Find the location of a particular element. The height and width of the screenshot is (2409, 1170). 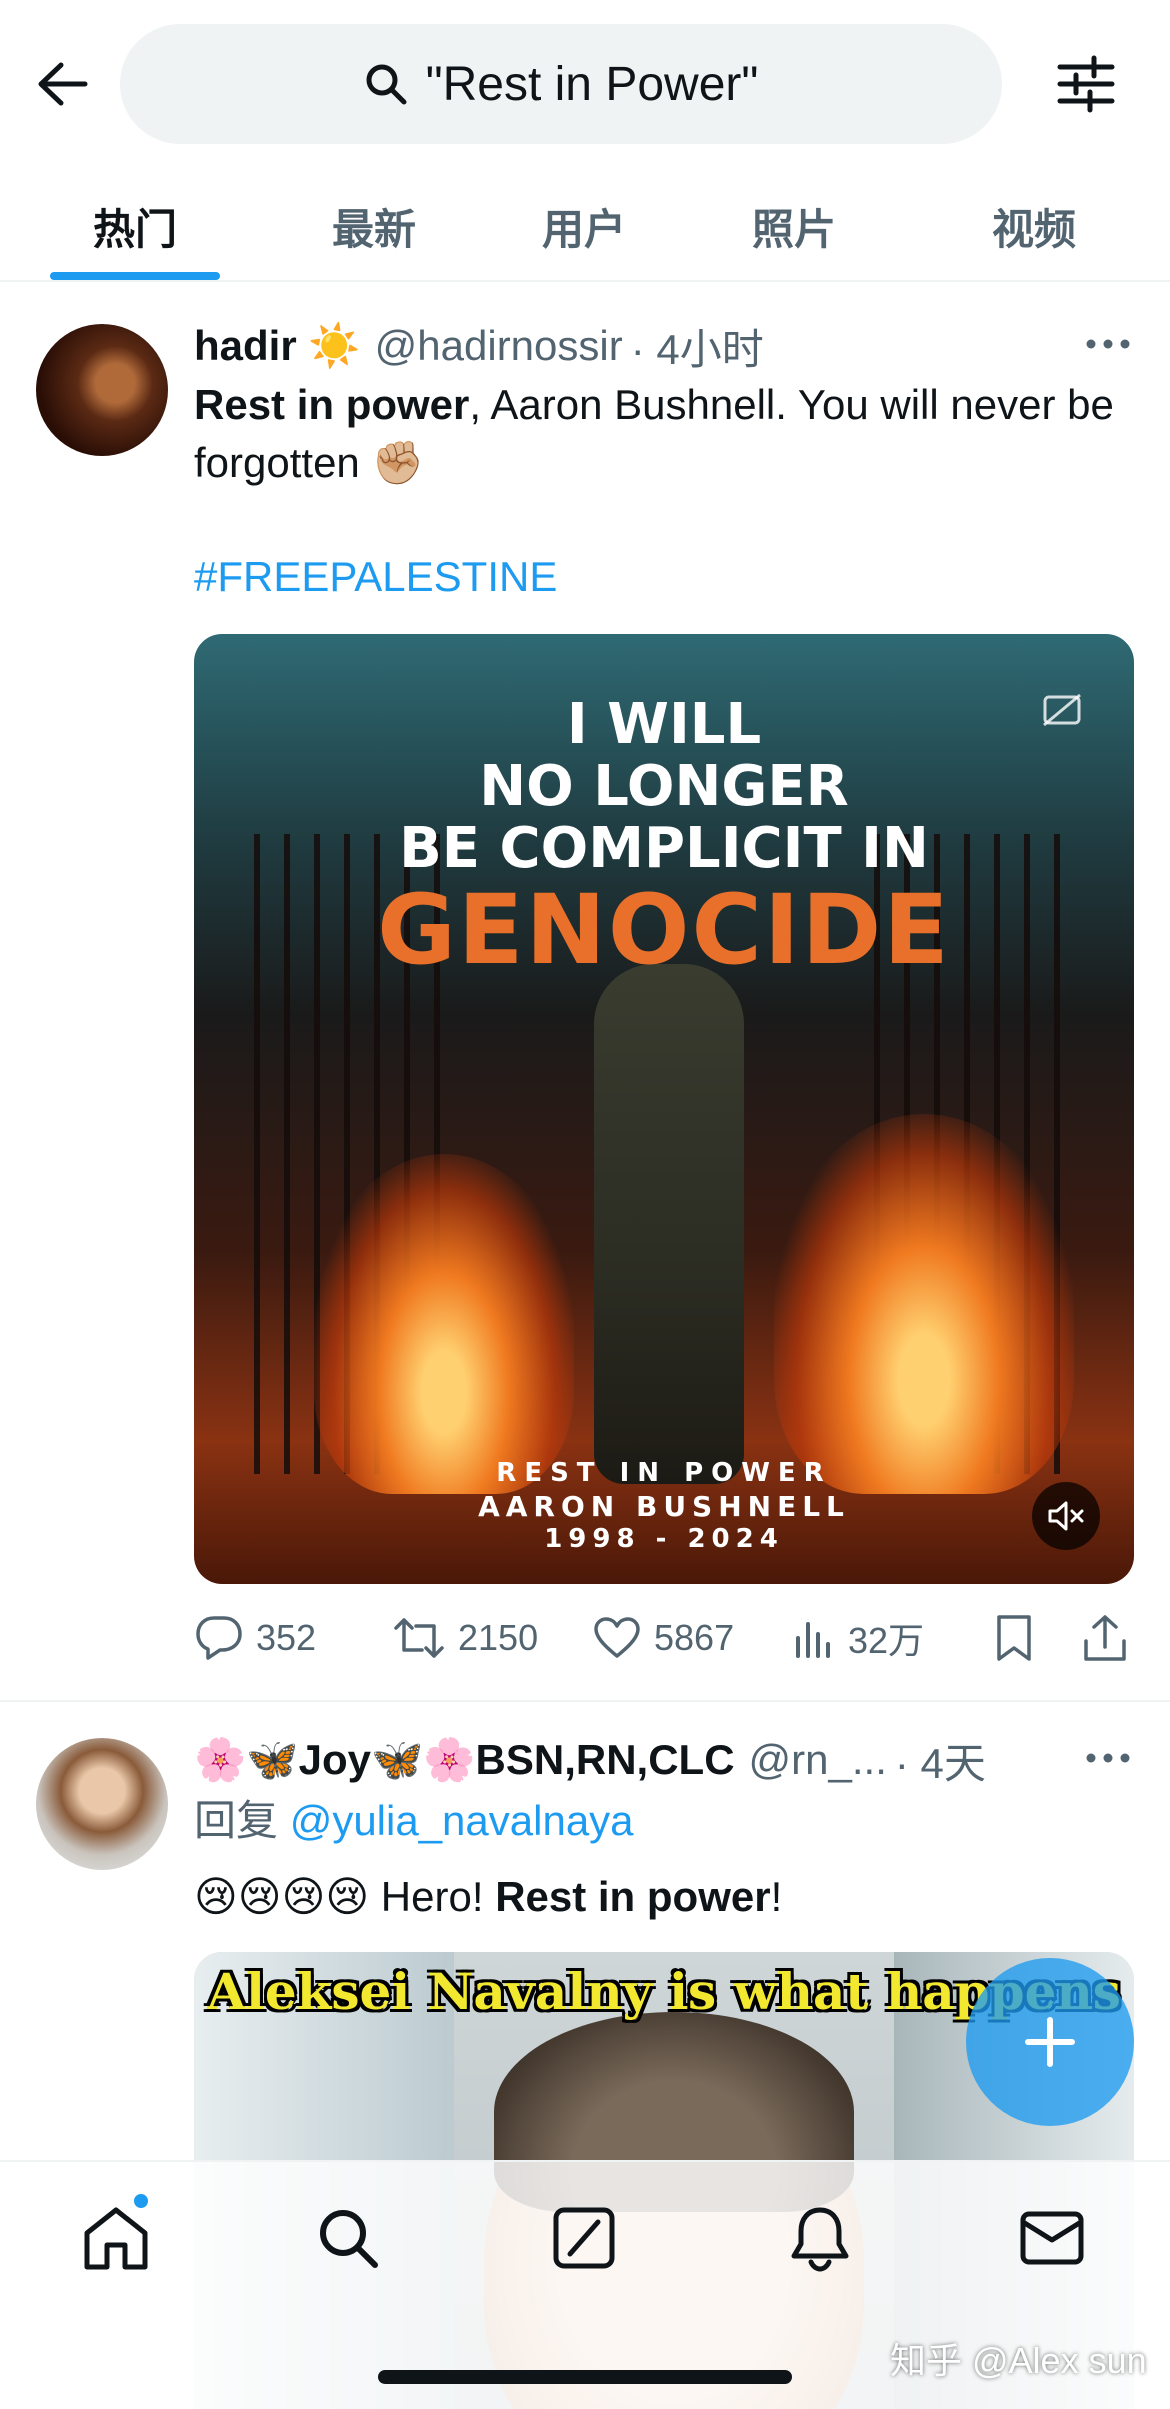

poster-line-6: AARON BUSHNELL is located at coordinates (664, 1506).